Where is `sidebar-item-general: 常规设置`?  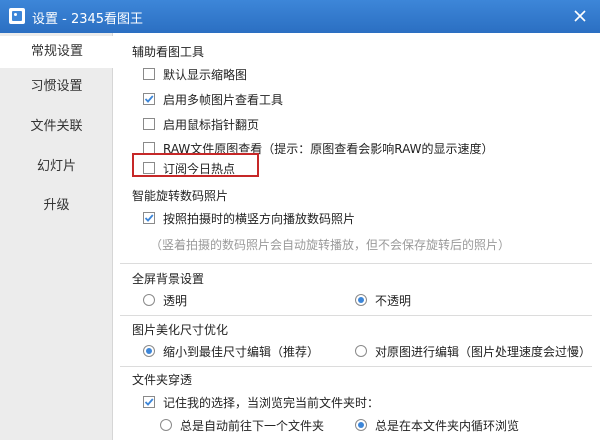
sidebar-item-general: 常规设置 is located at coordinates (57, 52).